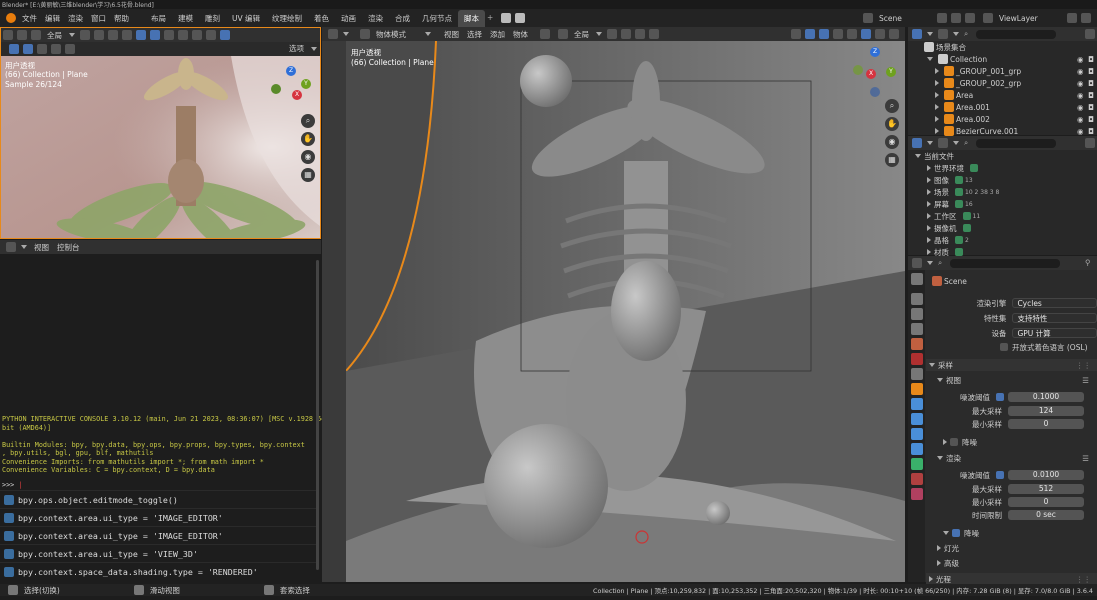 This screenshot has height=600, width=1097. I want to click on r-denoise-label: 降噪, so click(971, 533).